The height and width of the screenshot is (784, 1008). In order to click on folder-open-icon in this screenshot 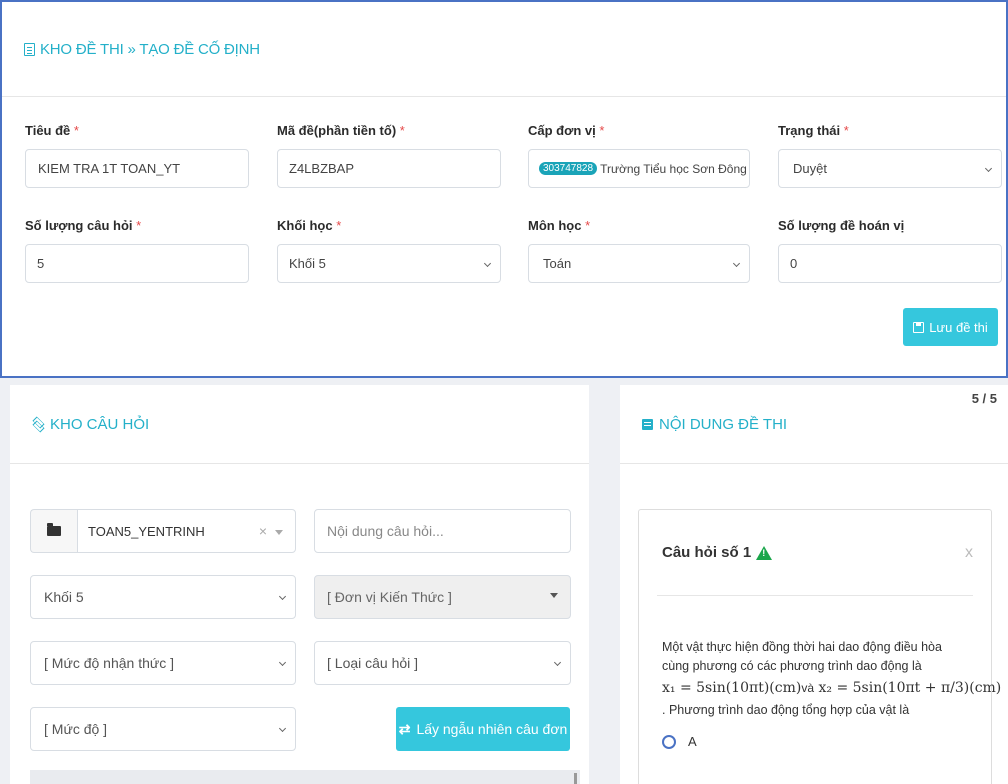, I will do `click(54, 529)`.